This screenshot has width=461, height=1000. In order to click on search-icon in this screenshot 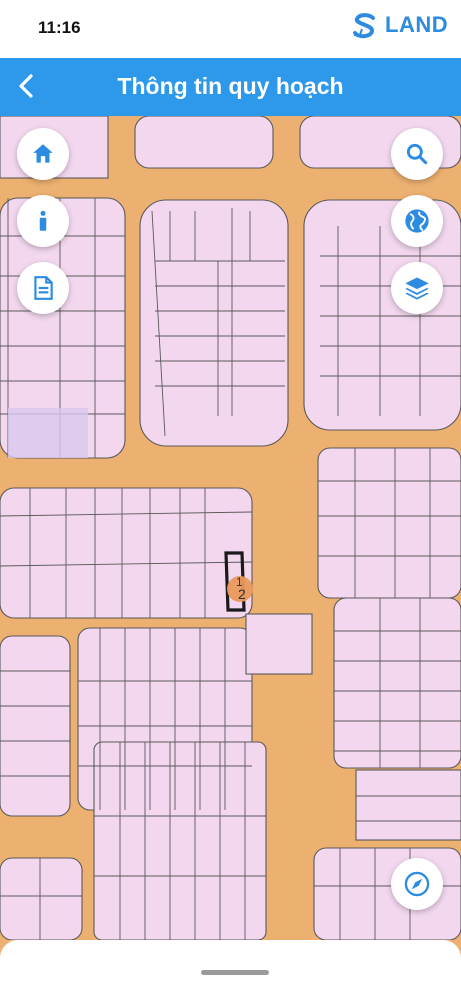, I will do `click(417, 154)`.